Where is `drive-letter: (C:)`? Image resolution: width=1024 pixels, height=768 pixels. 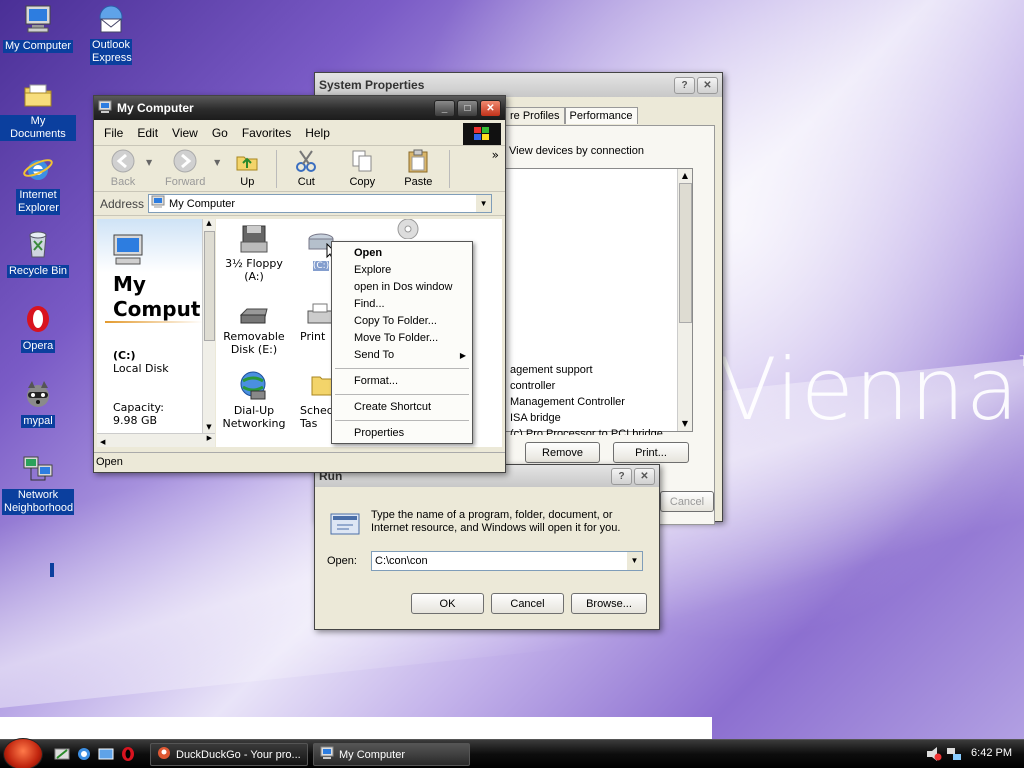
drive-letter: (C:) is located at coordinates (124, 355).